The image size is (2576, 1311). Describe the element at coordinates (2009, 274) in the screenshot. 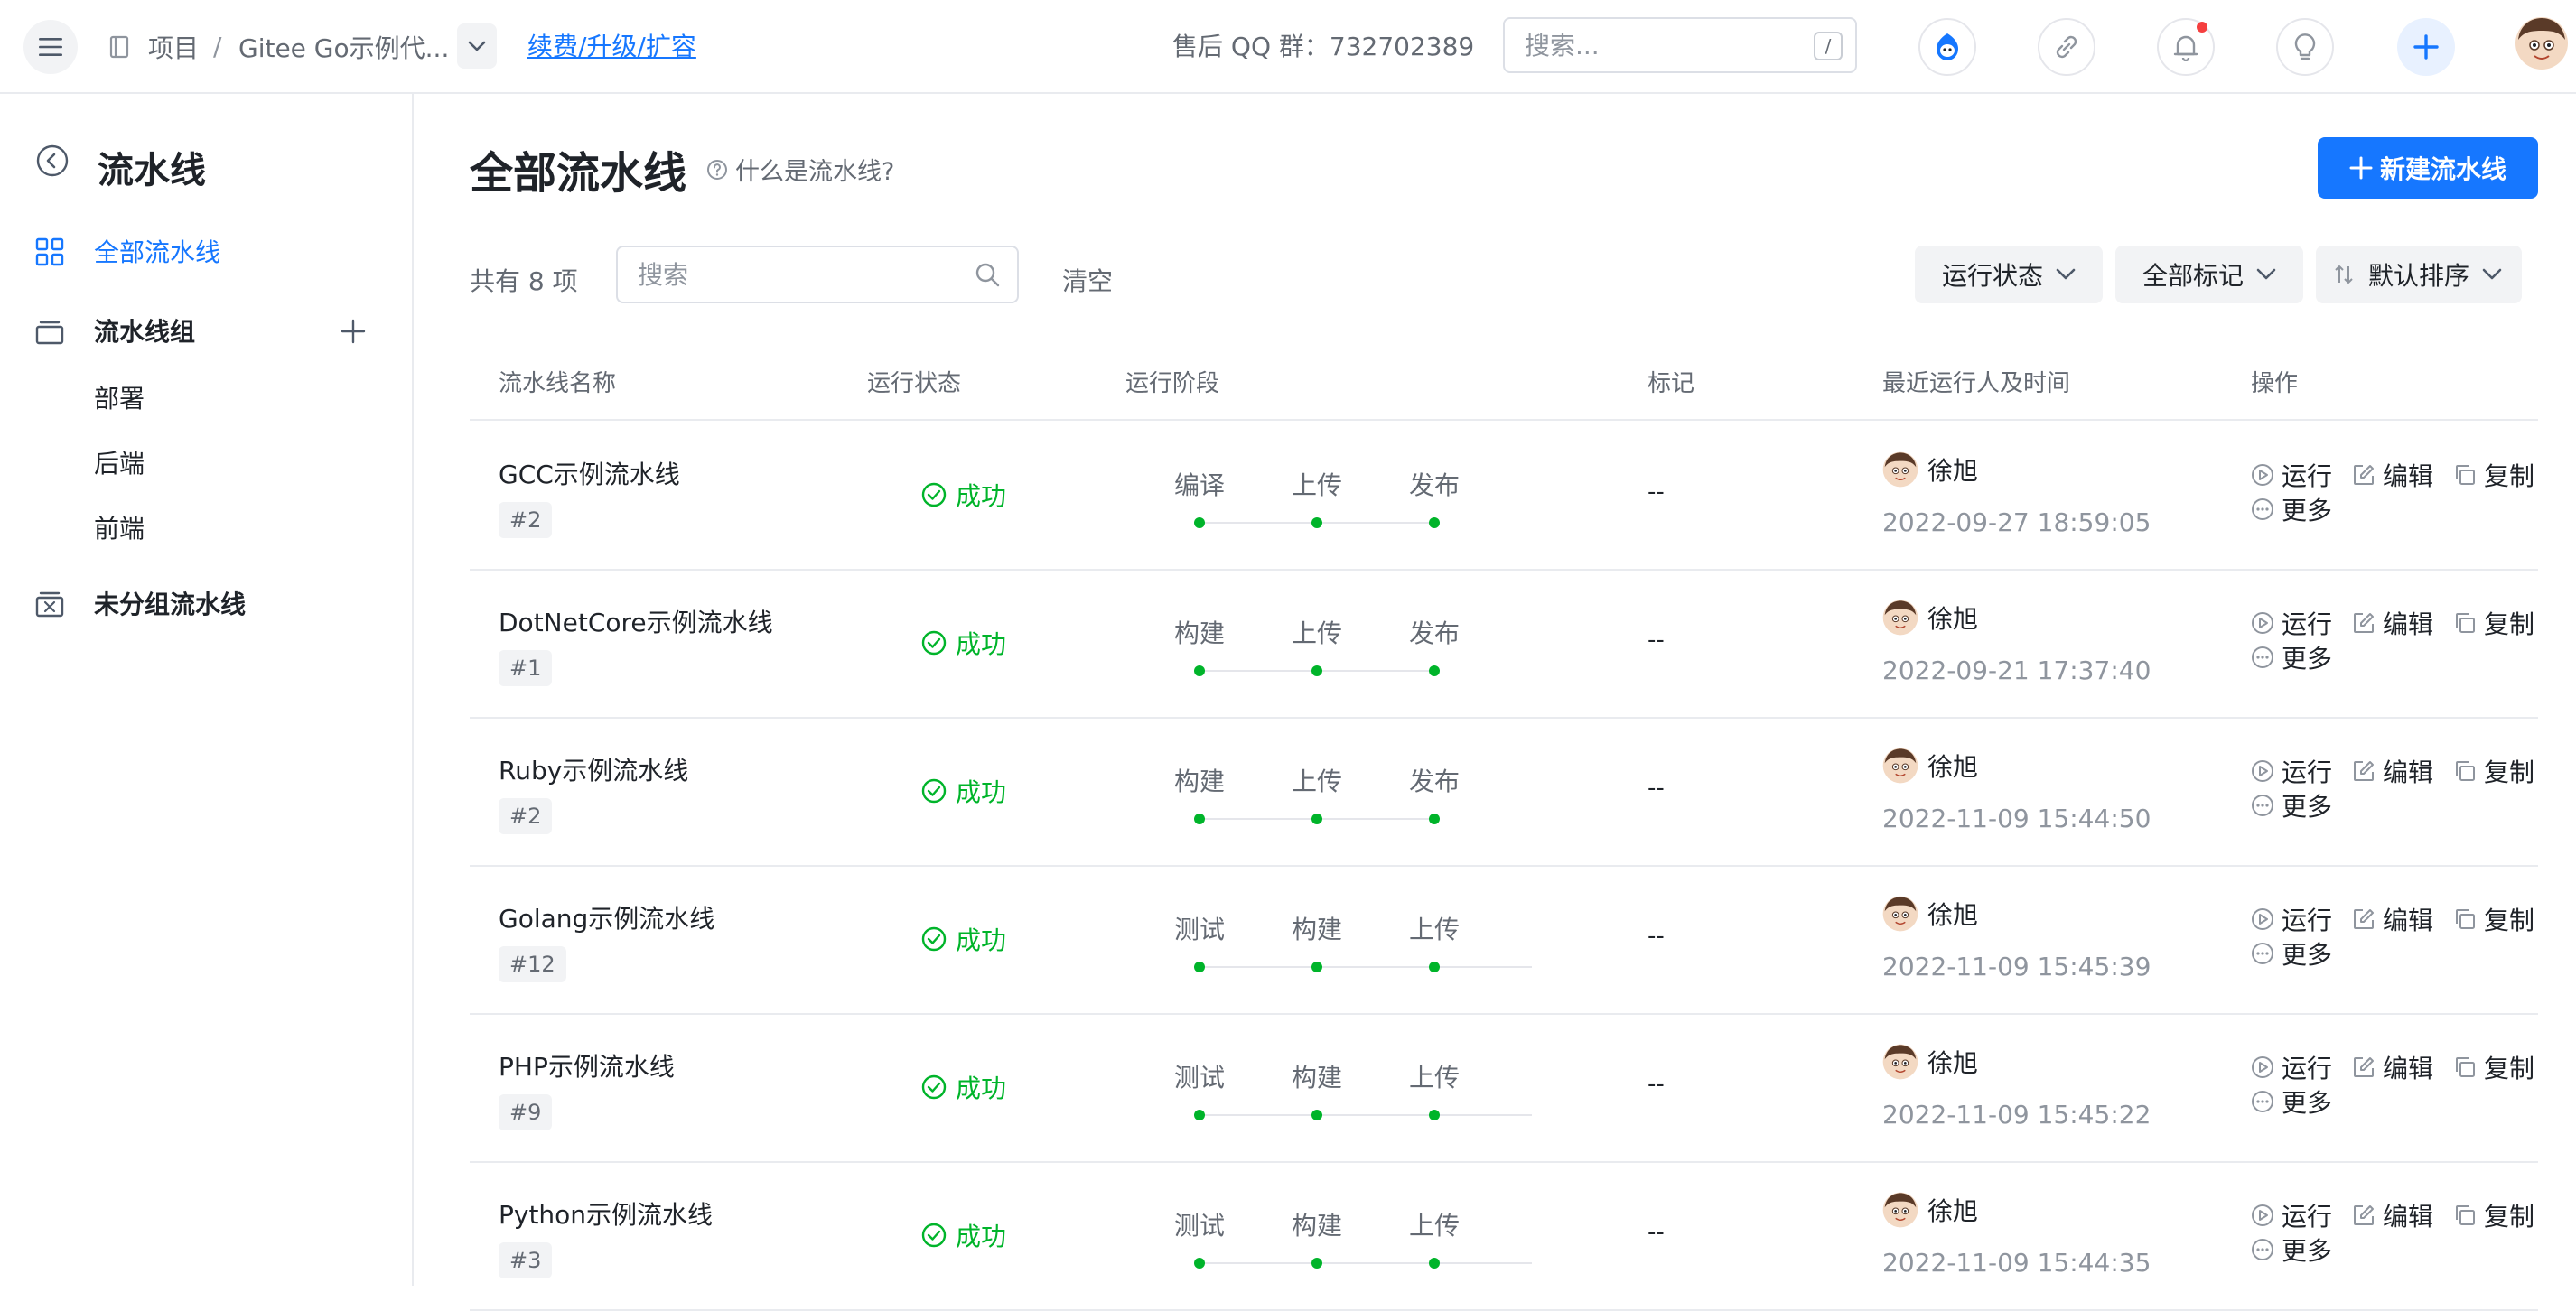

I see `status-filter-dropdown: 运行状态` at that location.